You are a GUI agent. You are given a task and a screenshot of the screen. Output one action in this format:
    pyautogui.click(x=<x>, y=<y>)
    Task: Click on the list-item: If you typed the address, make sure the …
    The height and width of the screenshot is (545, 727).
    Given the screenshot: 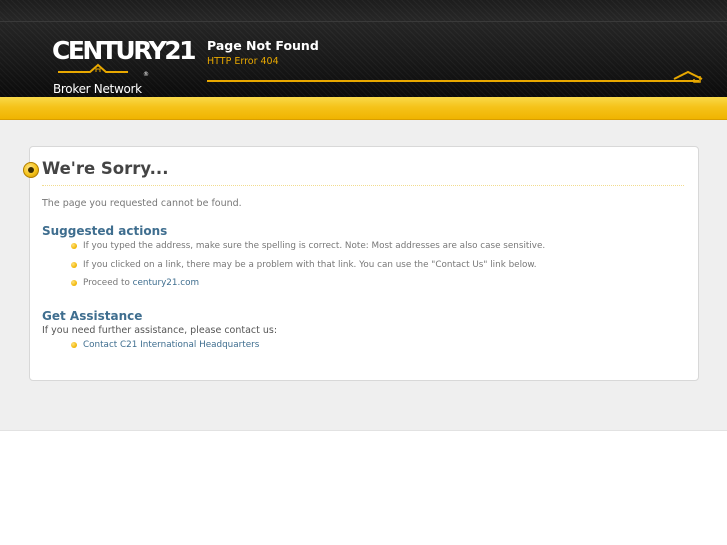 What is the action you would take?
    pyautogui.click(x=308, y=246)
    